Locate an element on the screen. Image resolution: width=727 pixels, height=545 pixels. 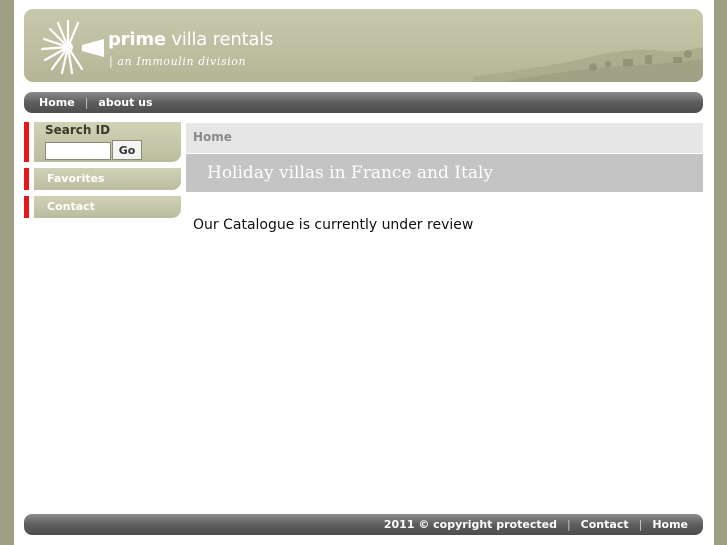
sidebar-item-contact: Contact is located at coordinates (102, 207).